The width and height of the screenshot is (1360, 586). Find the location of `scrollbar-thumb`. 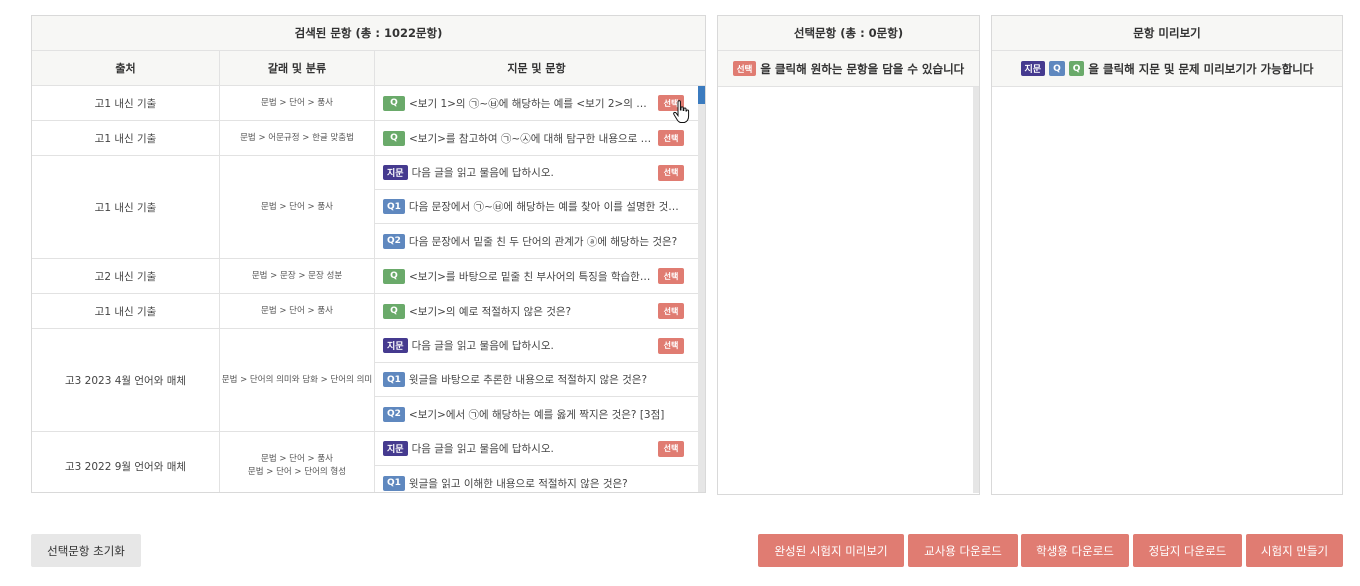

scrollbar-thumb is located at coordinates (701, 95).